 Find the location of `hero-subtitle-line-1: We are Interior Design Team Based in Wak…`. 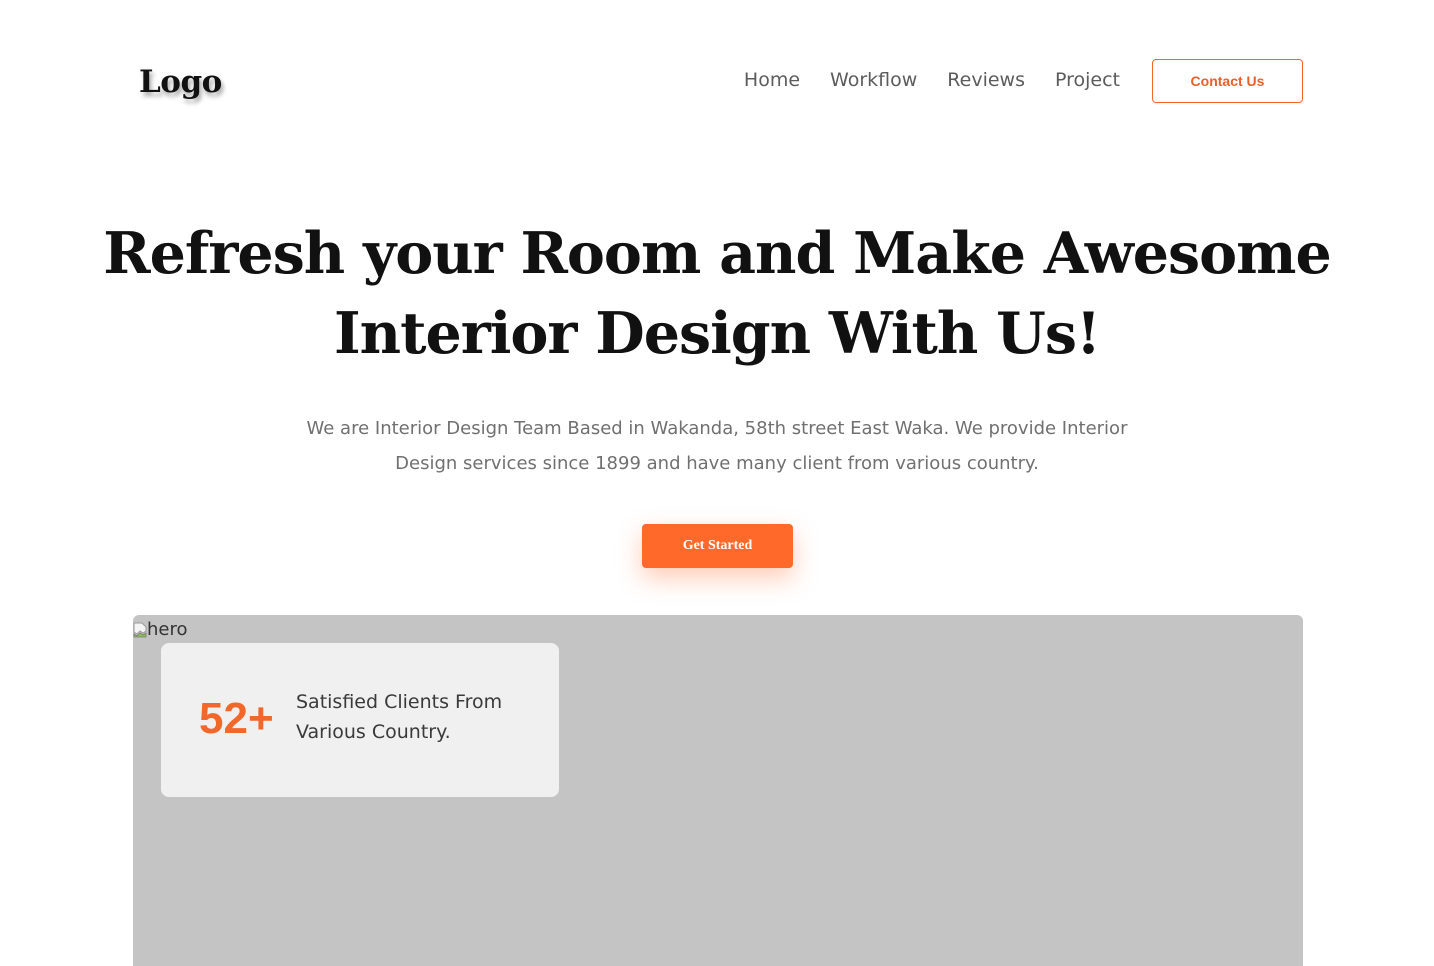

hero-subtitle-line-1: We are Interior Design Team Based in Wak… is located at coordinates (717, 428).